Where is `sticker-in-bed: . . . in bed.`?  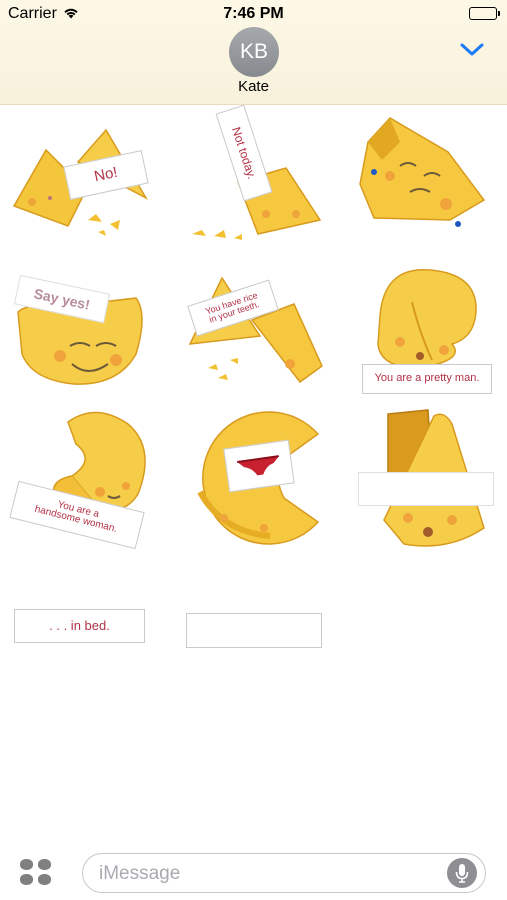
sticker-in-bed: . . . in bed. is located at coordinates (79, 626).